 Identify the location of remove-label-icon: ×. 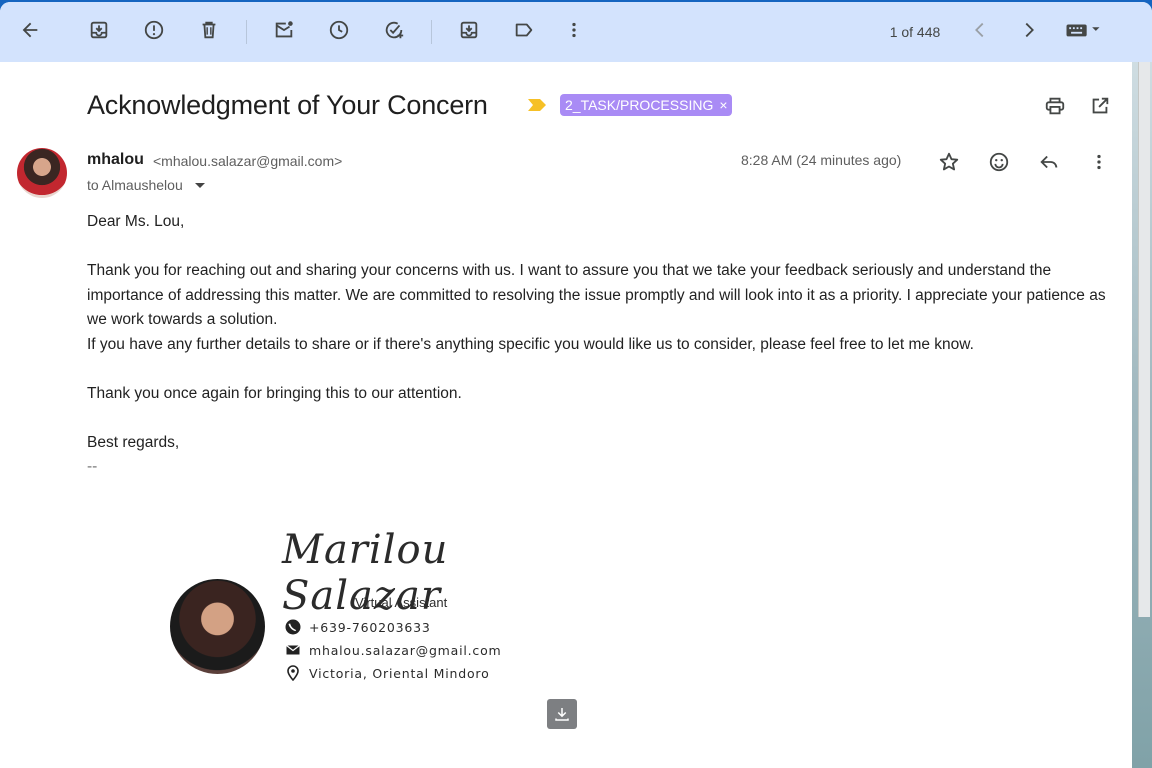
(723, 105).